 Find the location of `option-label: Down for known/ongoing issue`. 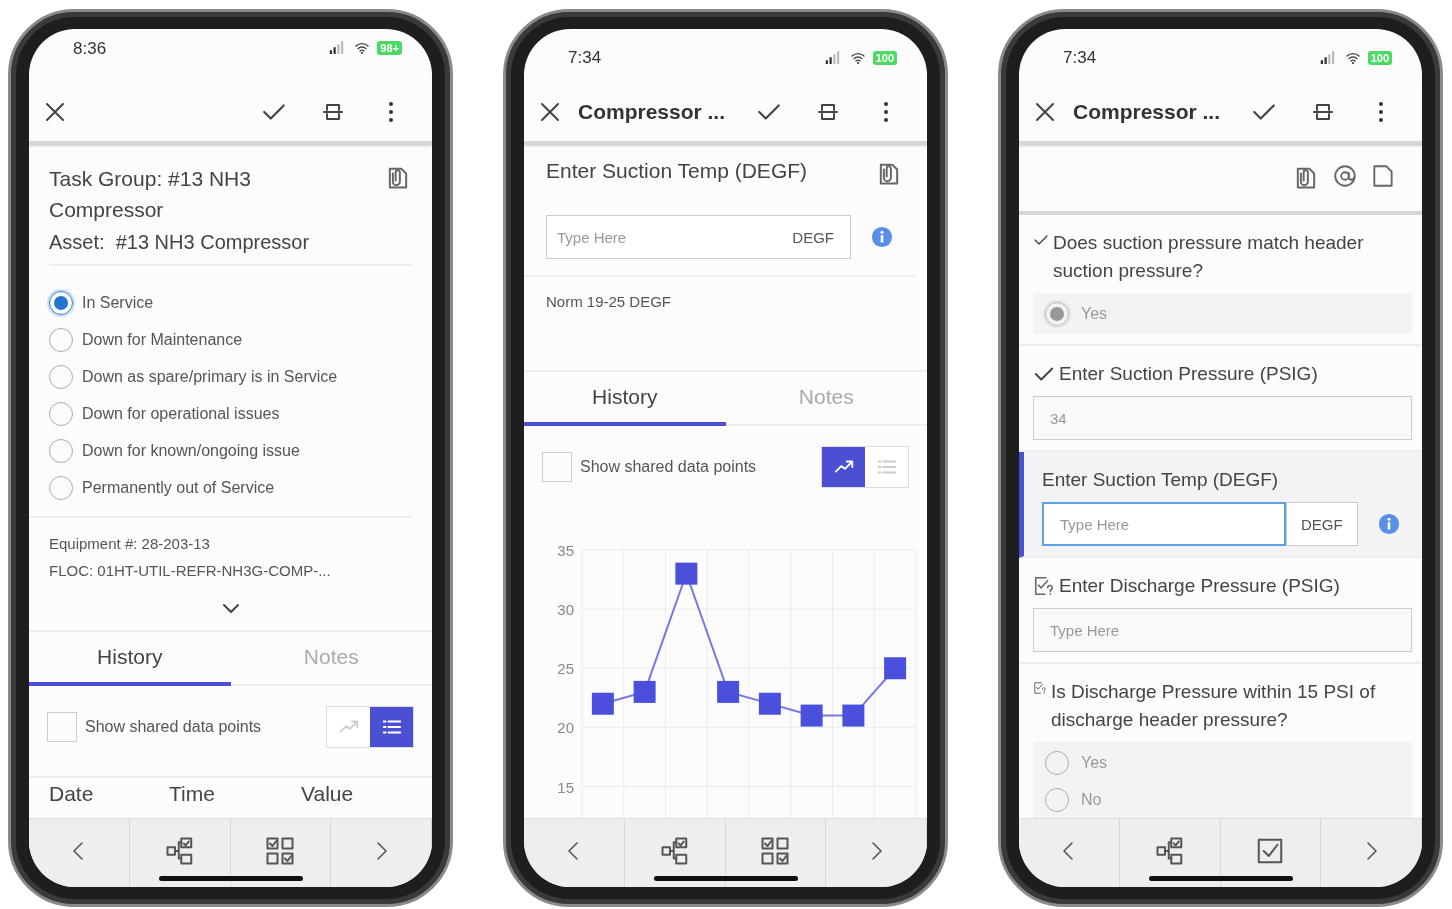

option-label: Down for known/ongoing issue is located at coordinates (191, 450).